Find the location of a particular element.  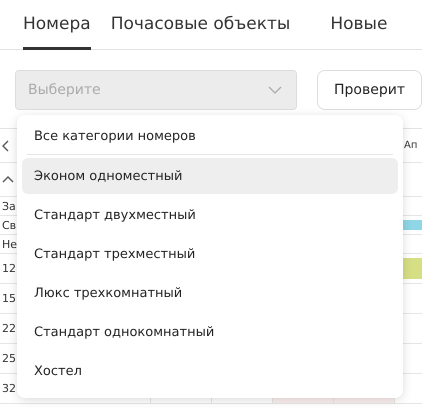

chevron-up-icon is located at coordinates (8, 179).